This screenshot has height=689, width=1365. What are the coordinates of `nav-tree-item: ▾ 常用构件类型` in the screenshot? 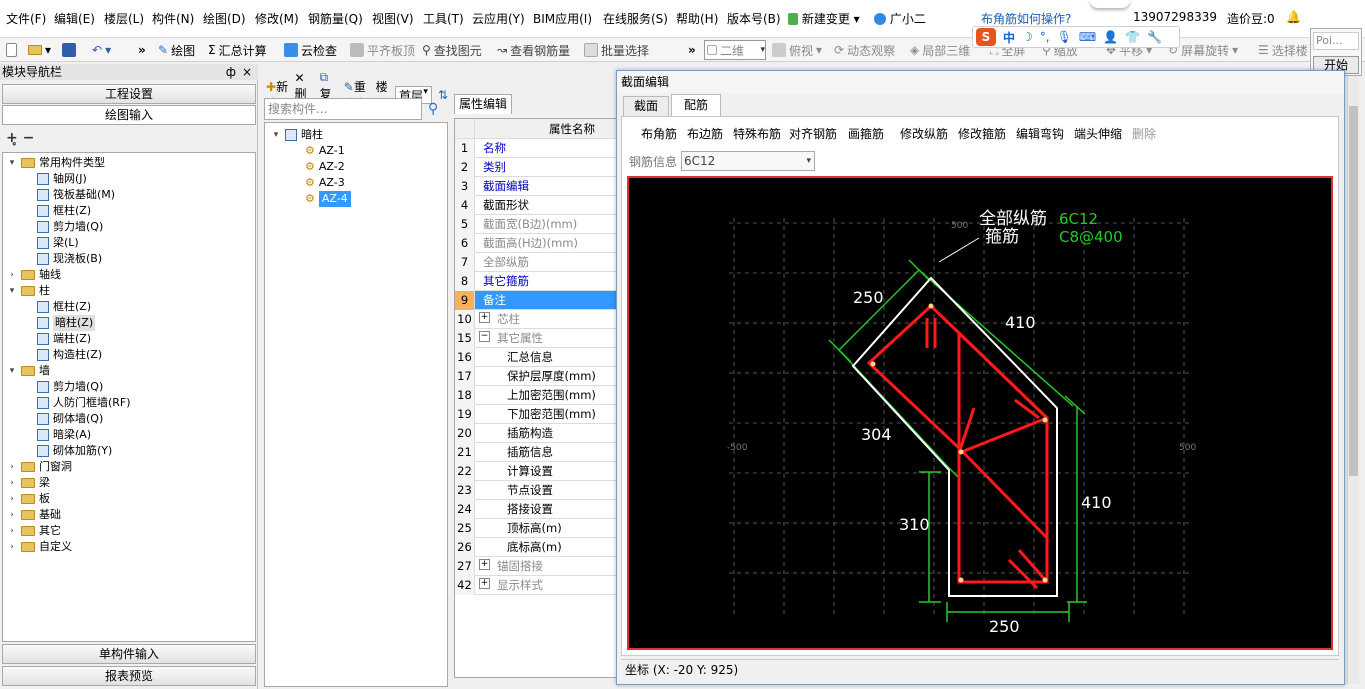 It's located at (56, 163).